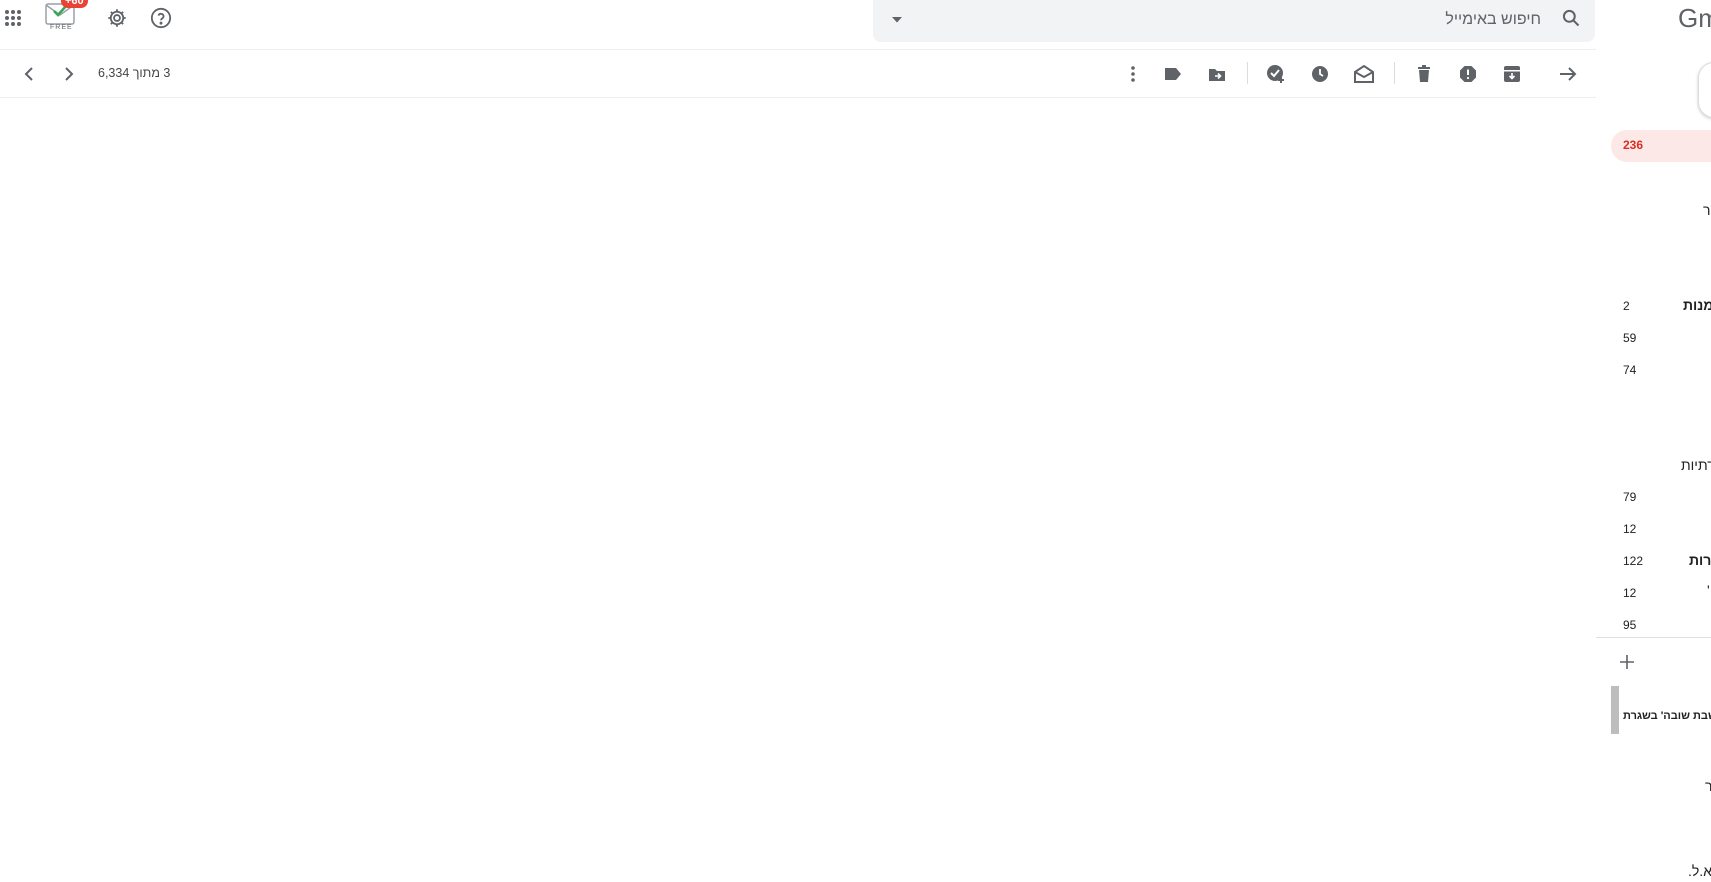 Image resolution: width=1711 pixels, height=882 pixels. Describe the element at coordinates (1424, 74) in the screenshot. I see `delete-trash-icon` at that location.